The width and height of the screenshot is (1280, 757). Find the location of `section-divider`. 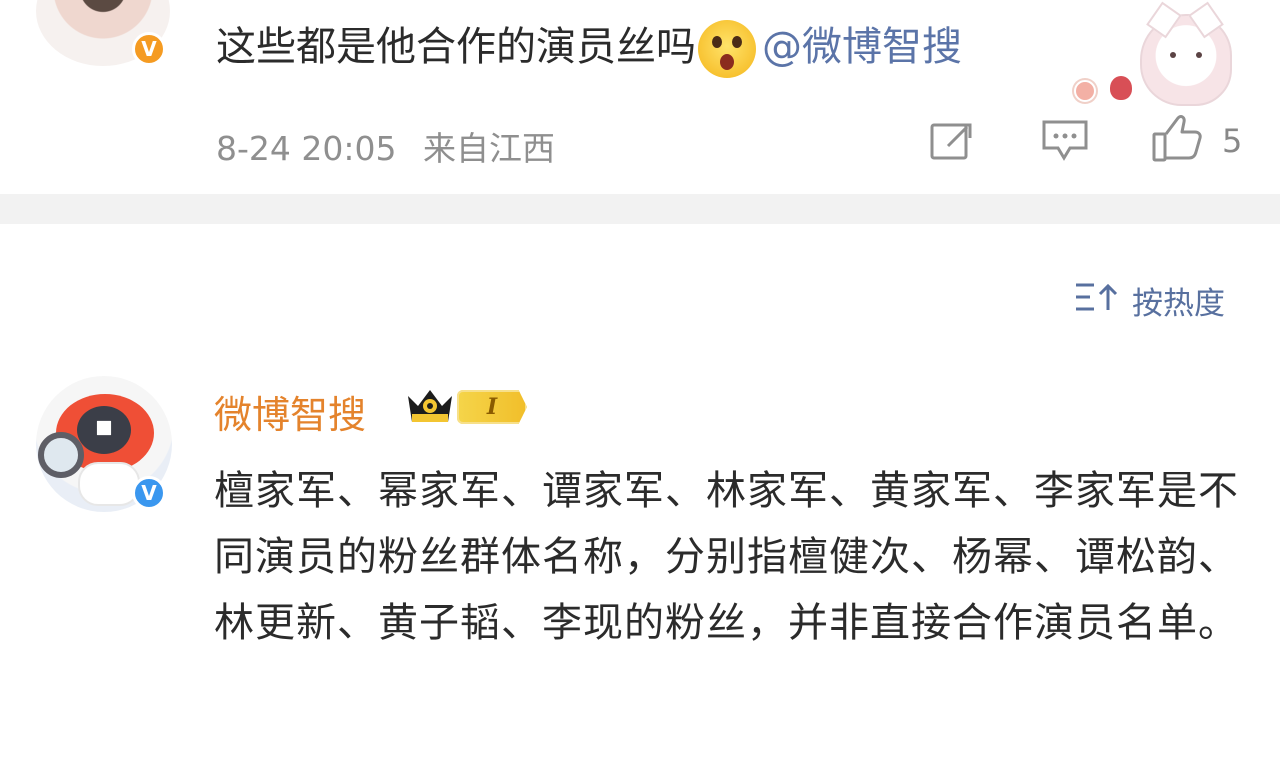

section-divider is located at coordinates (640, 209).